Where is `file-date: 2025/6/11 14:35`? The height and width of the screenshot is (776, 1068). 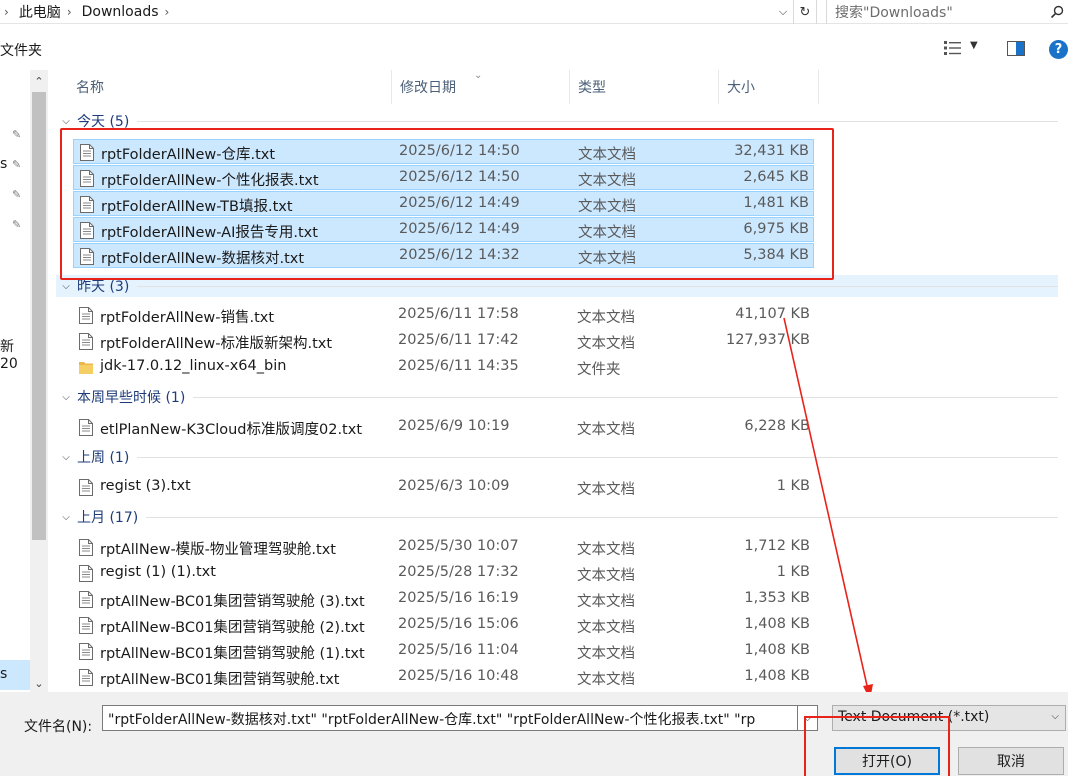
file-date: 2025/6/11 14:35 is located at coordinates (458, 366).